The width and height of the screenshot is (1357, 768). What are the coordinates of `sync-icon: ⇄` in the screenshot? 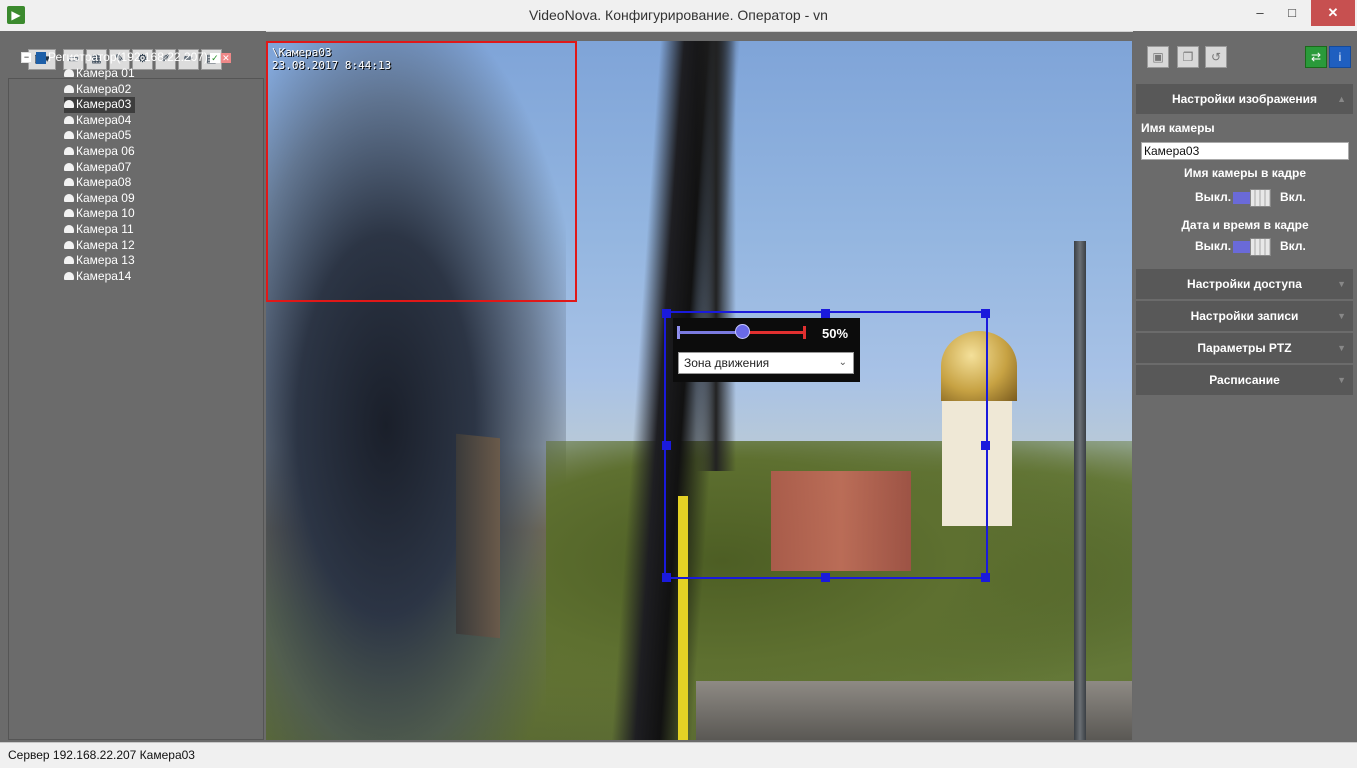 It's located at (1316, 57).